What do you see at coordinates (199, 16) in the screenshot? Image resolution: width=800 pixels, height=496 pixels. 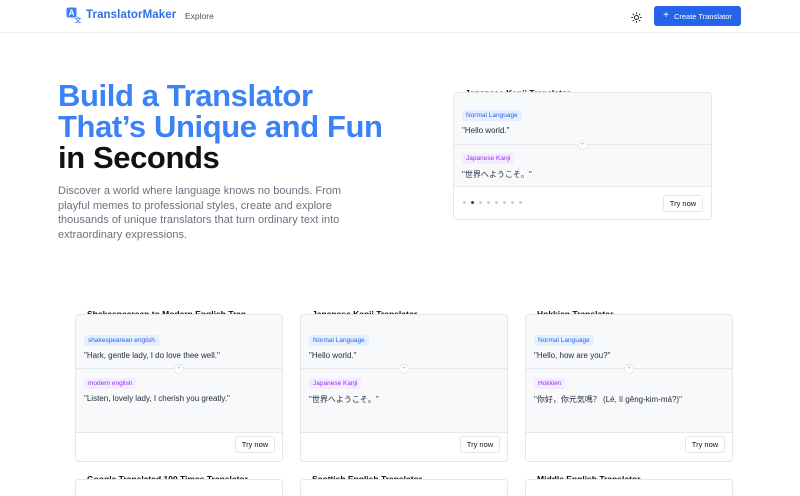 I see `nav-explore-link: Explore` at bounding box center [199, 16].